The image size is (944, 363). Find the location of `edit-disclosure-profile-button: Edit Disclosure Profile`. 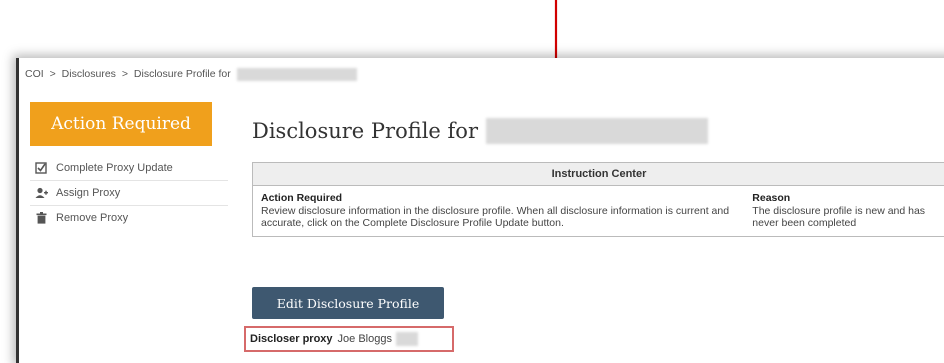

edit-disclosure-profile-button: Edit Disclosure Profile is located at coordinates (348, 303).